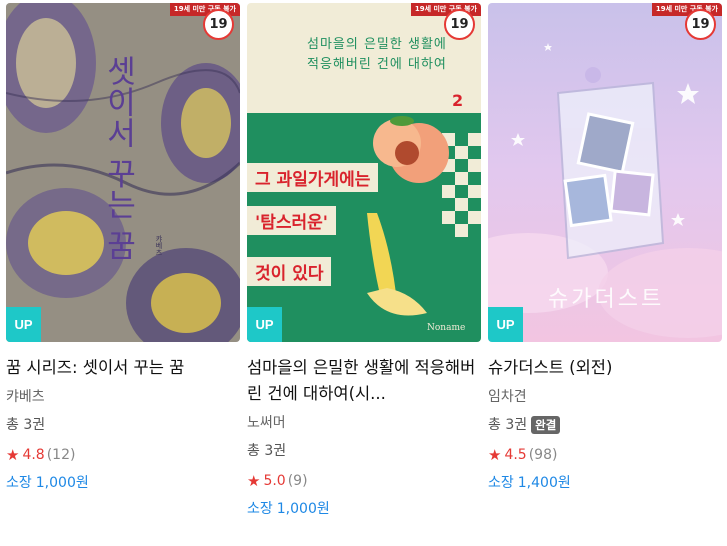 Image resolution: width=727 pixels, height=546 pixels. What do you see at coordinates (605, 397) in the screenshot?
I see `book-author: 임차견` at bounding box center [605, 397].